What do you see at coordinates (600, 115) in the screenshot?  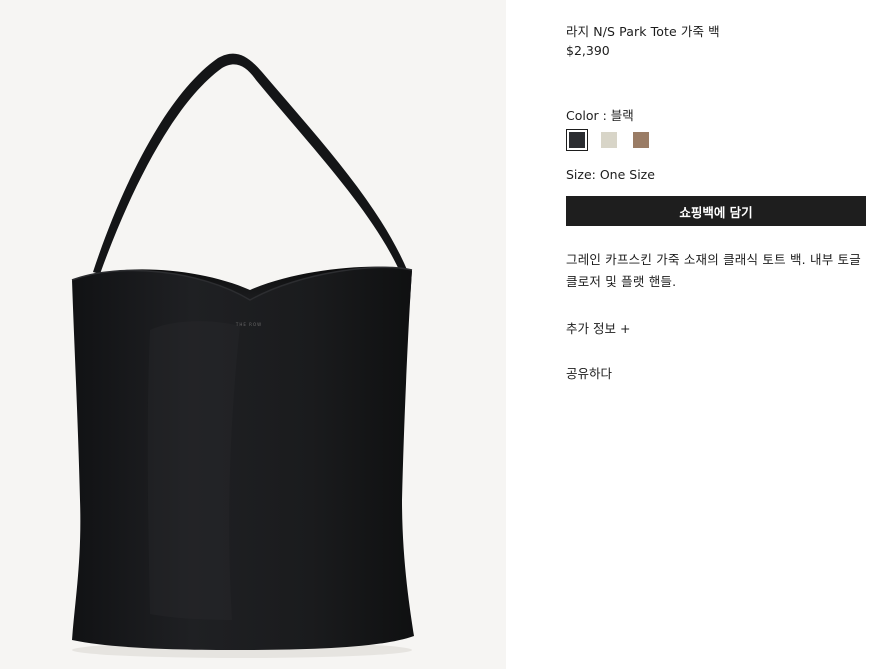 I see `color-label: Color : 블랙` at bounding box center [600, 115].